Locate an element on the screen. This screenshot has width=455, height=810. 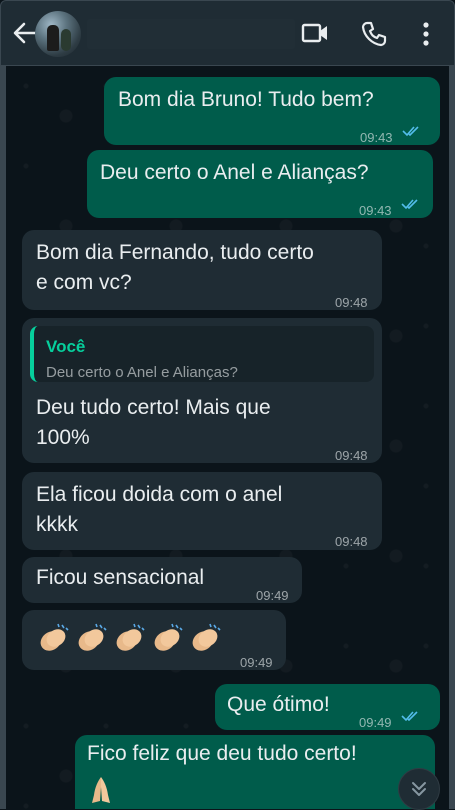
quoted-text: Deu certo o Anel e Alianças? is located at coordinates (142, 372).